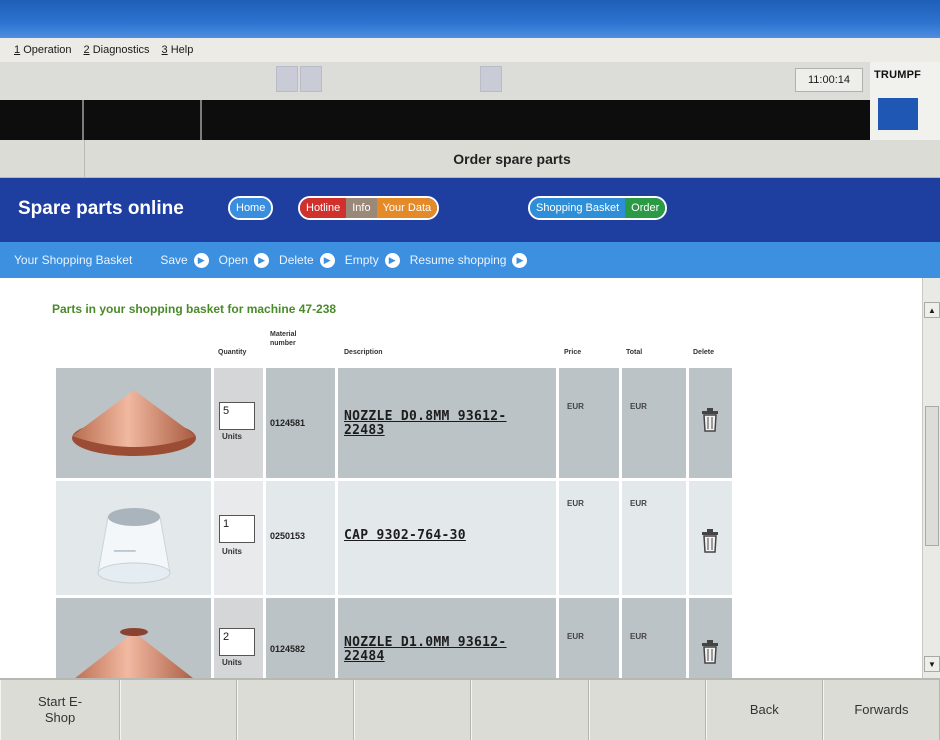 This screenshot has height=740, width=940. What do you see at coordinates (407, 208) in the screenshot?
I see `your-data-button: Your Data` at bounding box center [407, 208].